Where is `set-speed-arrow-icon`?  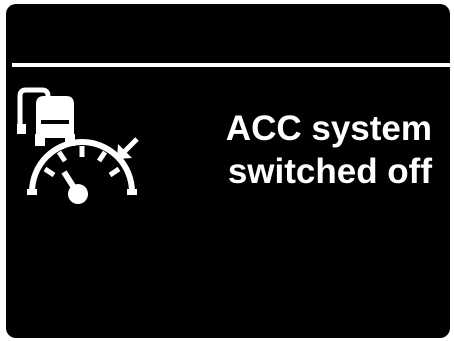
set-speed-arrow-icon is located at coordinates (128, 148).